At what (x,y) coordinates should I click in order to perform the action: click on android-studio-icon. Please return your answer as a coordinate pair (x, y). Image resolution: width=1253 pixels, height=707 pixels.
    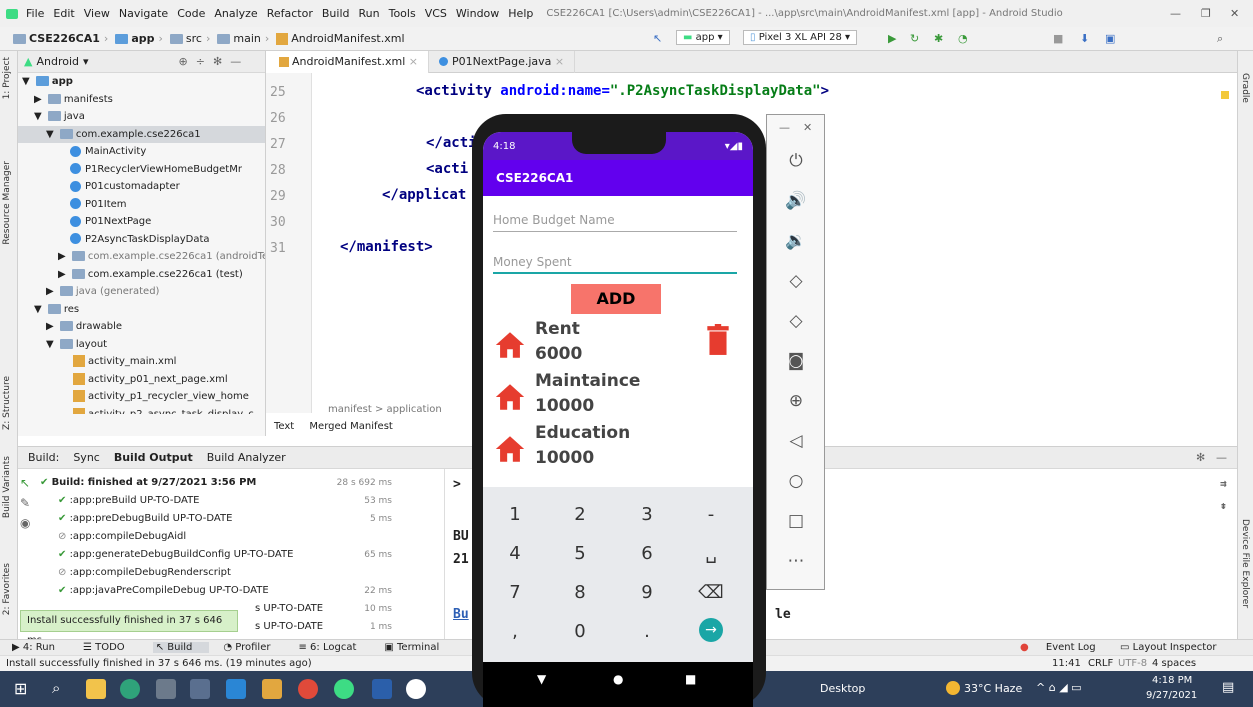
    Looking at the image, I should click on (344, 689).